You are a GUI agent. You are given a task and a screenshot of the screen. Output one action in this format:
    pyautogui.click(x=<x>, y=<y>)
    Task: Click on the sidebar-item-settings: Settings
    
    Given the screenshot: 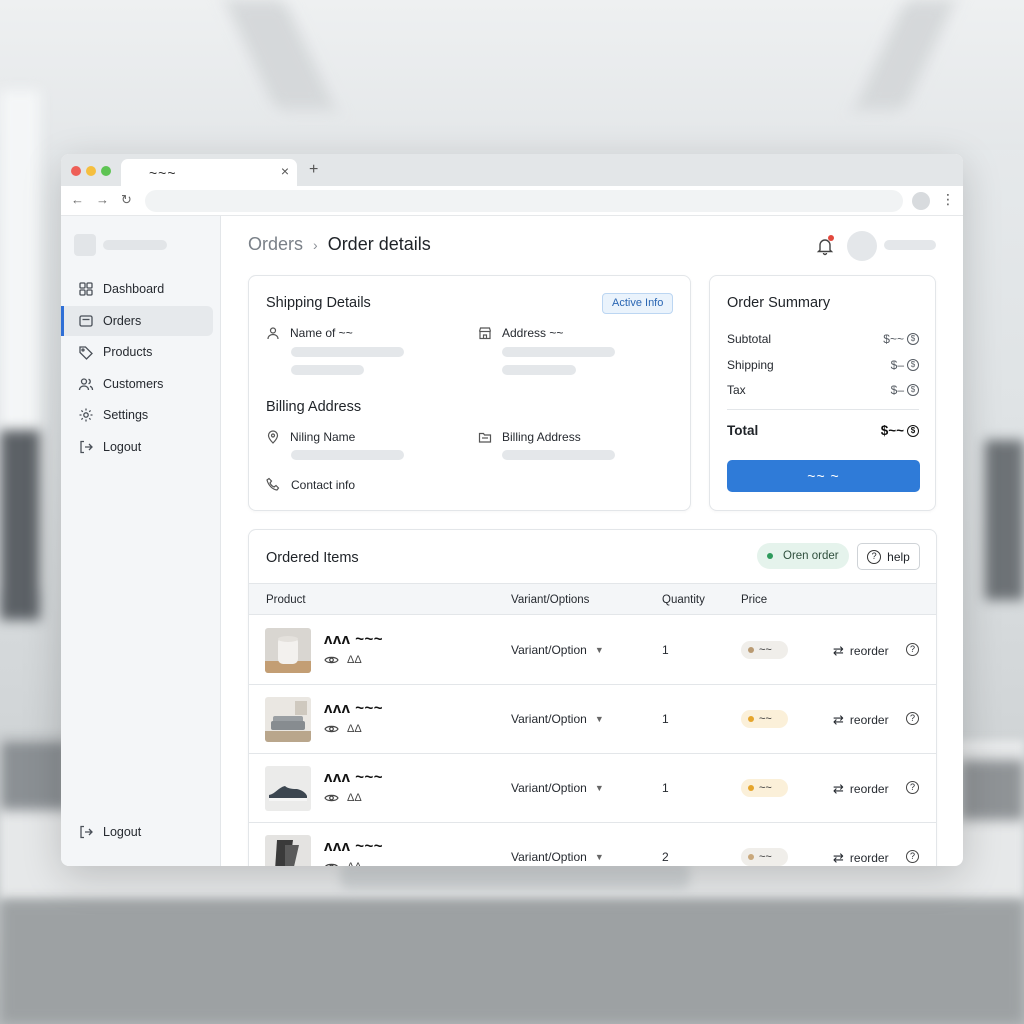 What is the action you would take?
    pyautogui.click(x=137, y=415)
    